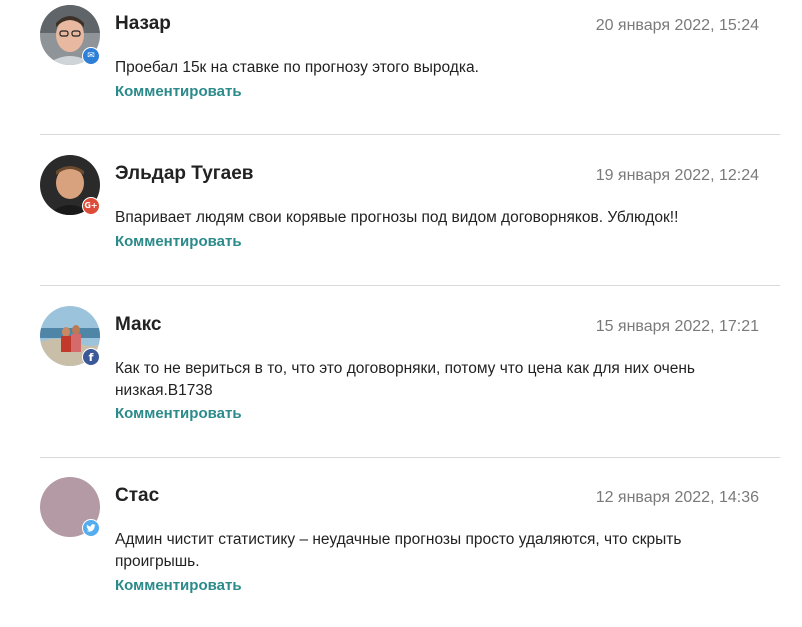 The image size is (802, 627). What do you see at coordinates (91, 357) in the screenshot?
I see `facebook-icon: f` at bounding box center [91, 357].